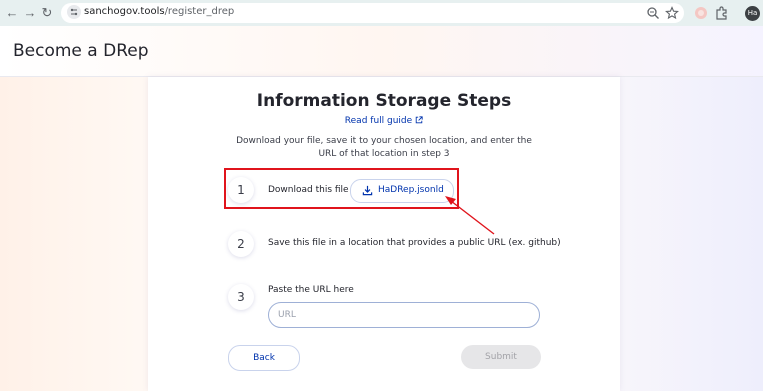 This screenshot has width=763, height=391. I want to click on step-2-number: 2, so click(241, 244).